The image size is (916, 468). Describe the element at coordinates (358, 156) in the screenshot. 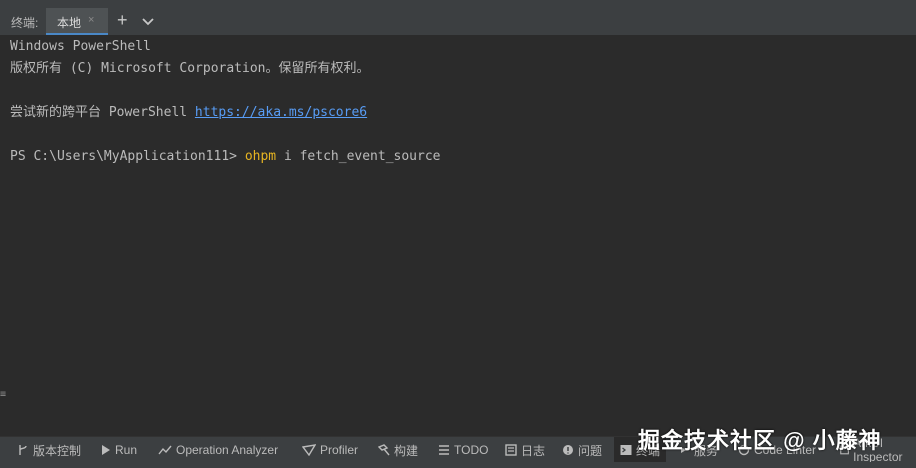

I see `command-args: i fetch_event_source` at that location.